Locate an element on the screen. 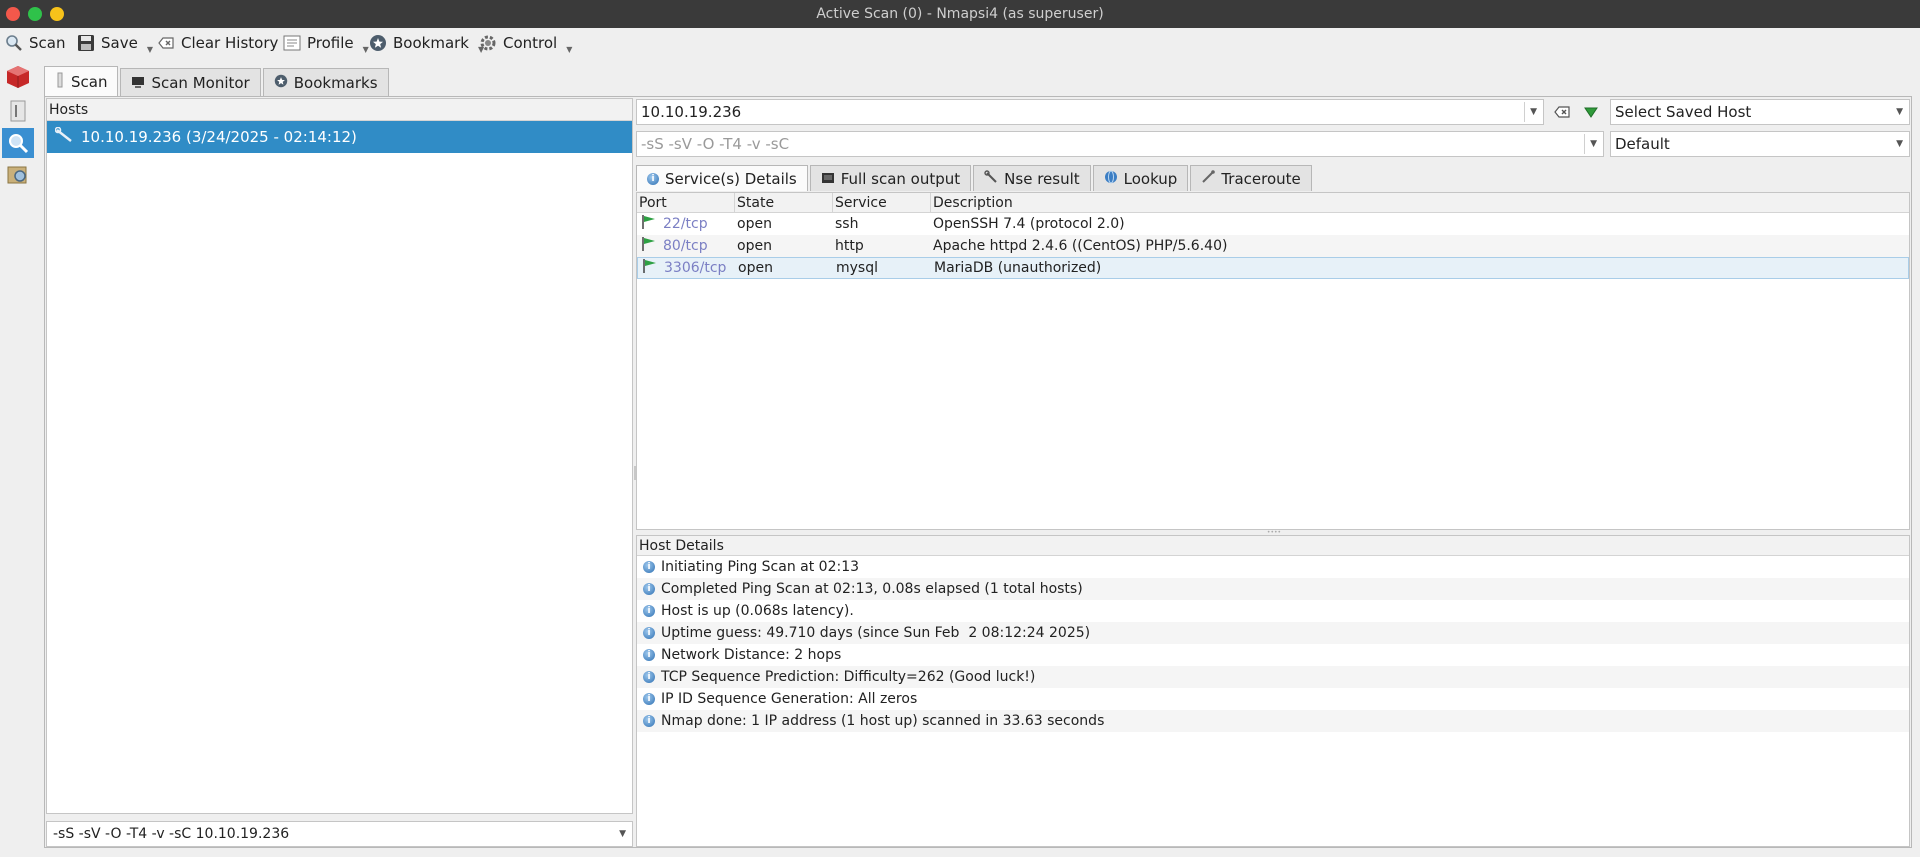  green-down-arrow-icon is located at coordinates (1591, 112).